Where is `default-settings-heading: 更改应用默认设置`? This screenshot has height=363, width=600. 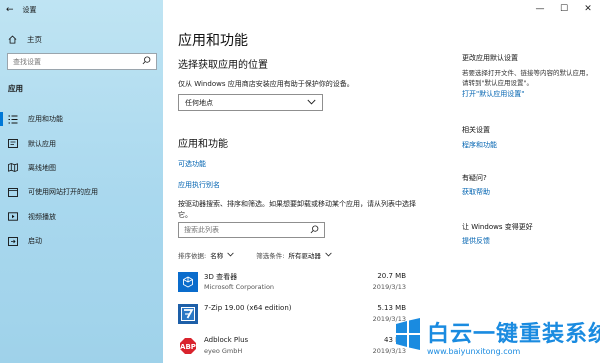
default-settings-heading: 更改应用默认设置 is located at coordinates (490, 58).